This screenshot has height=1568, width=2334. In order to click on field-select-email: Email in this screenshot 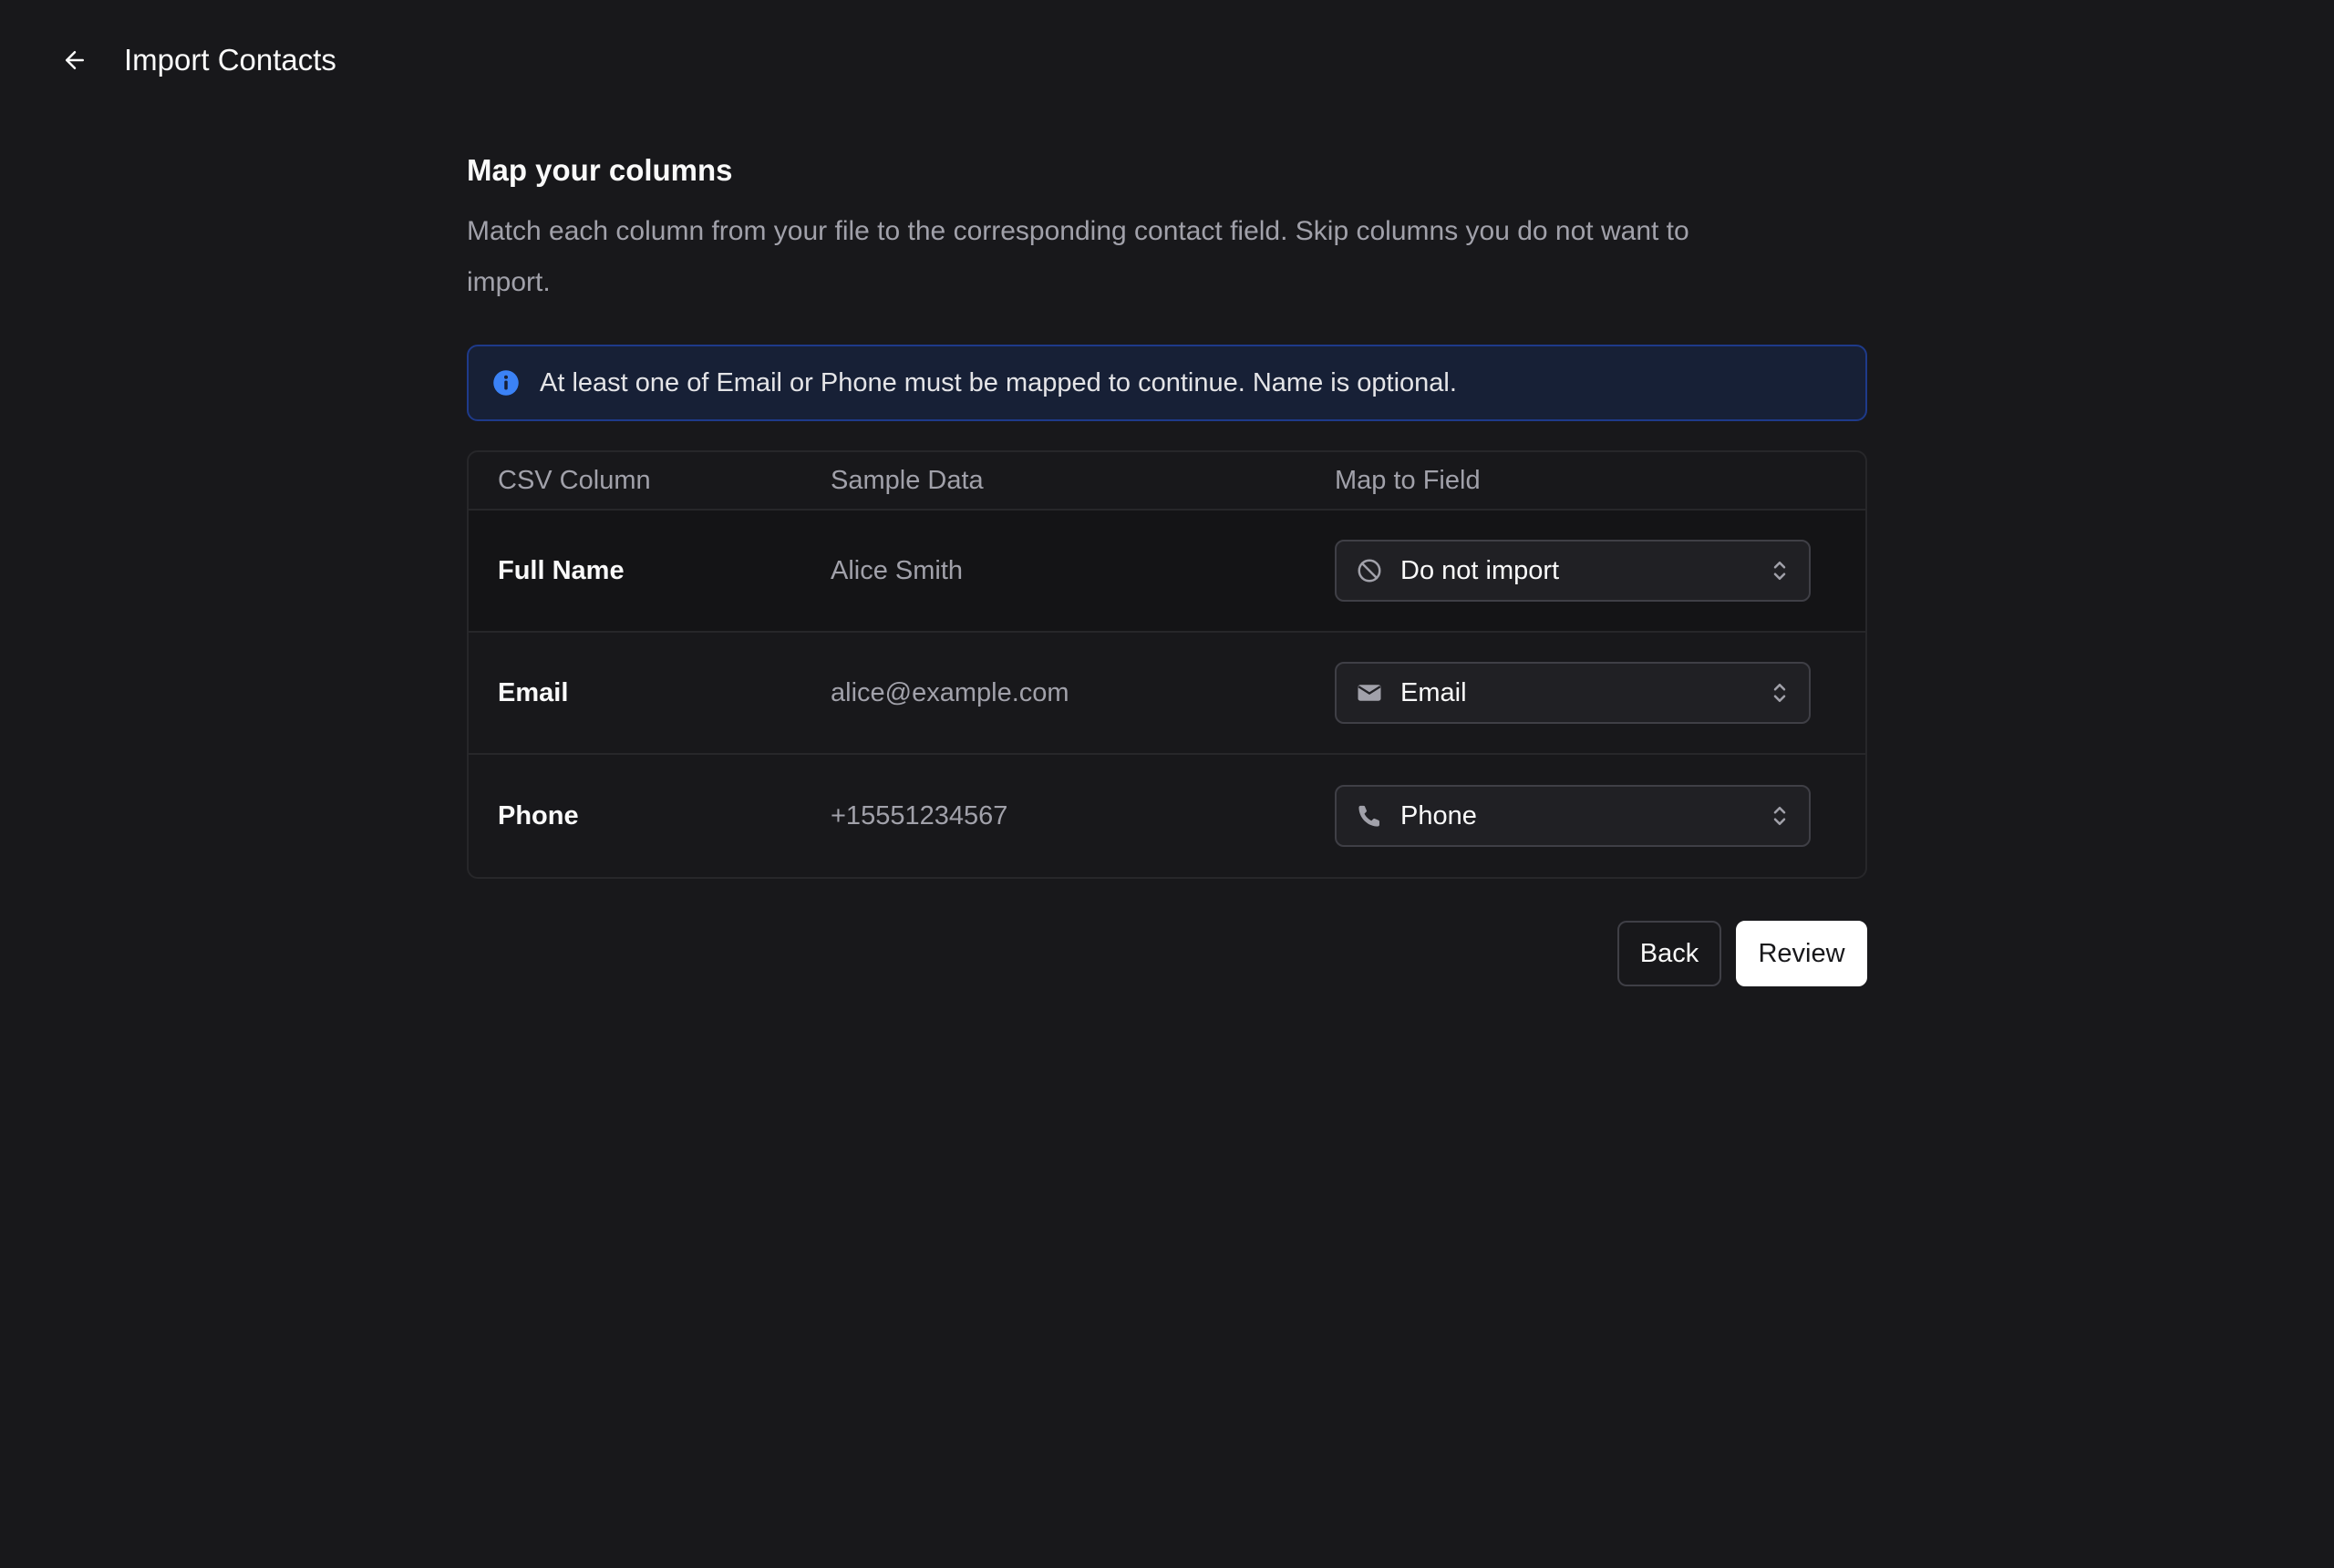, I will do `click(1573, 693)`.